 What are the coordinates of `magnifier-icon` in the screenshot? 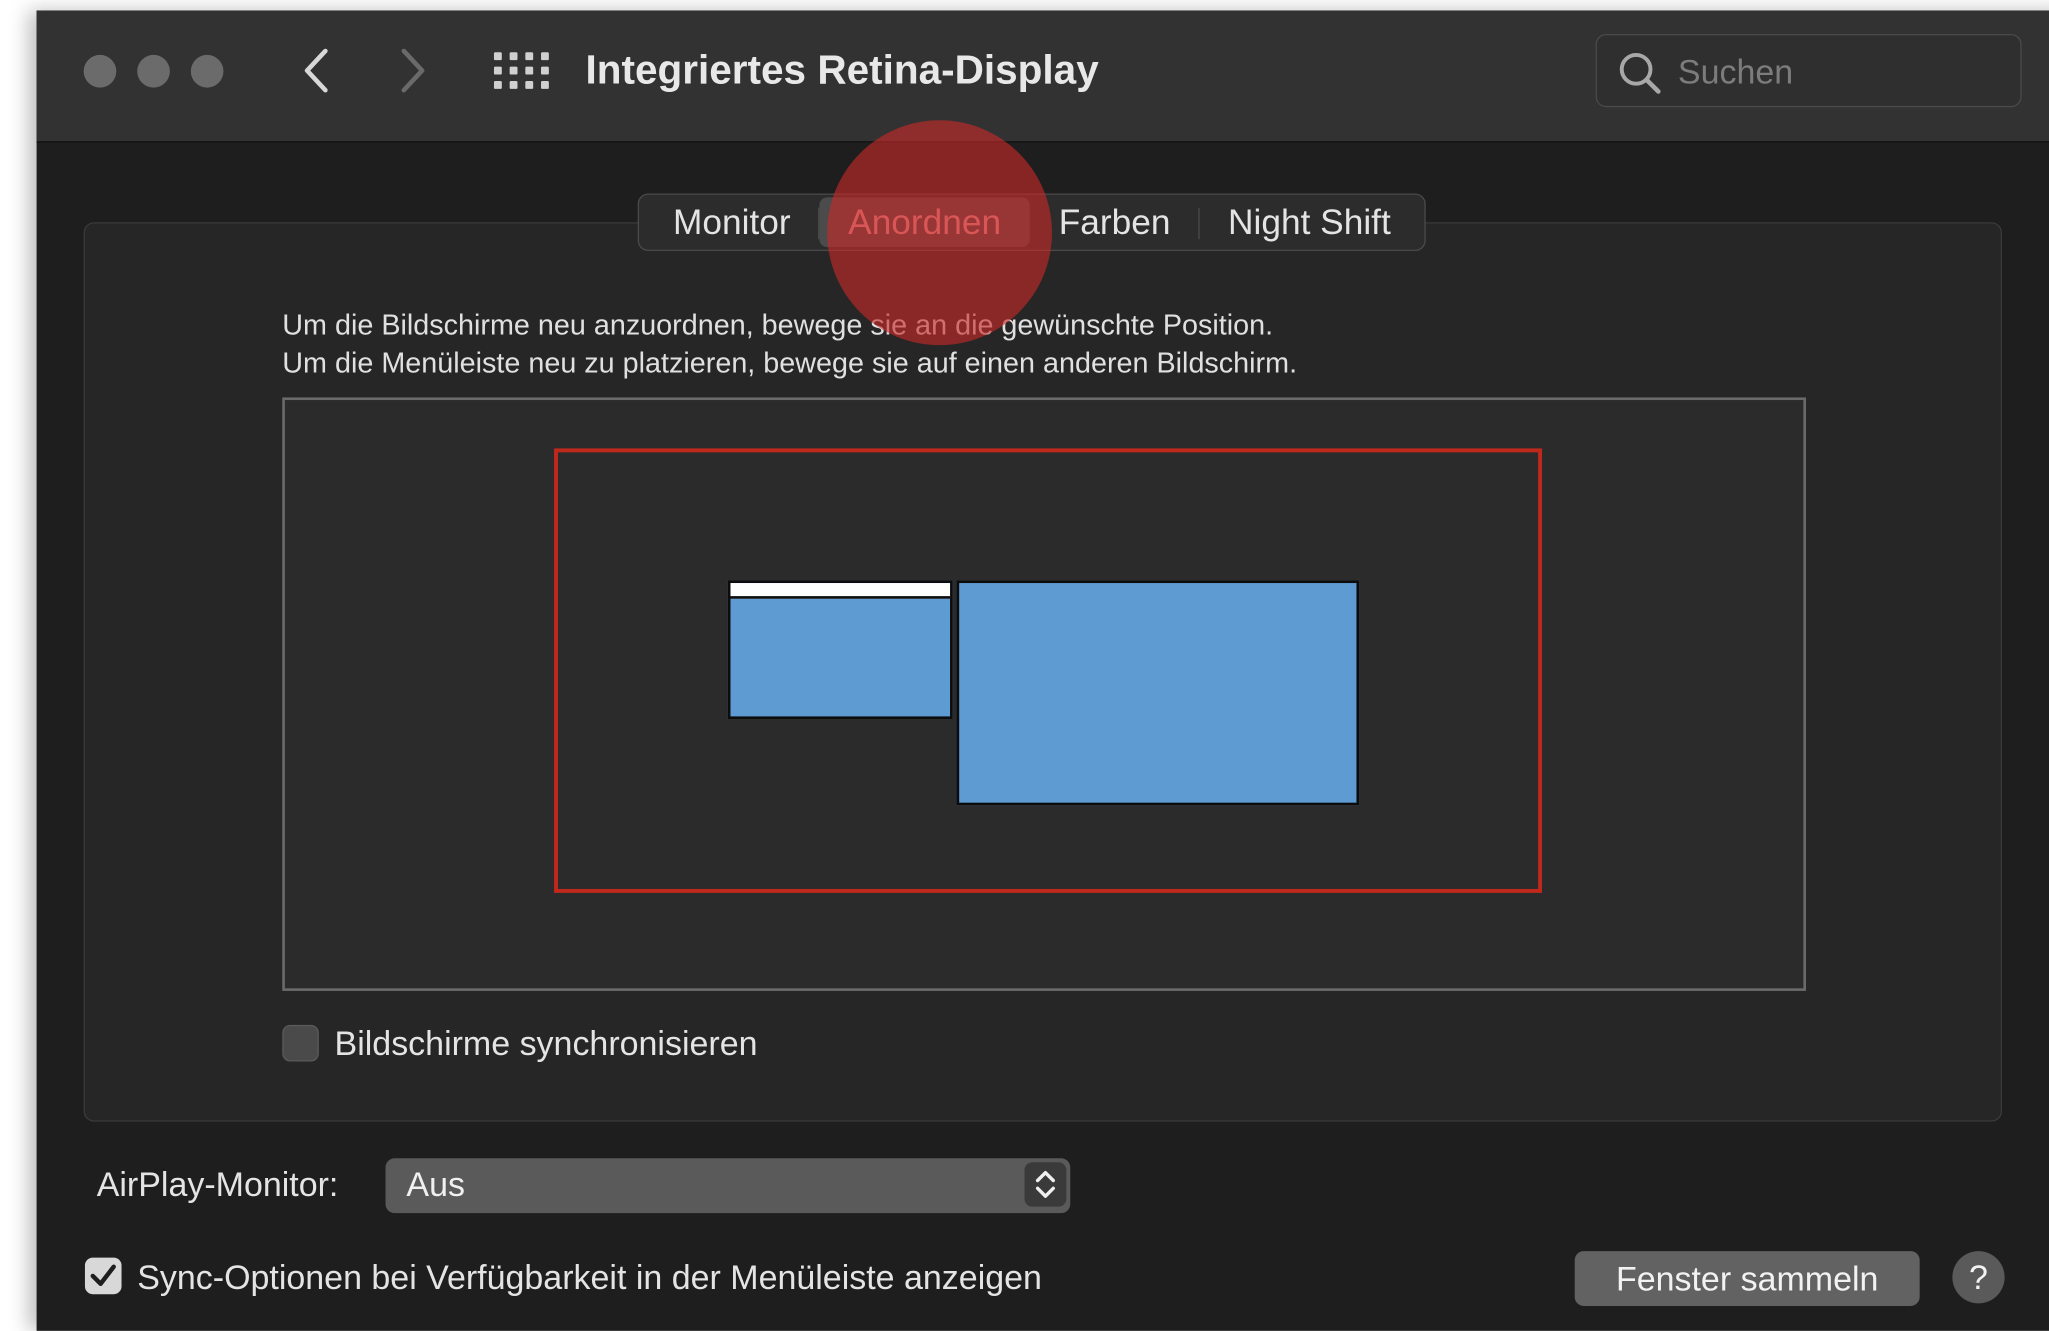 It's located at (1640, 73).